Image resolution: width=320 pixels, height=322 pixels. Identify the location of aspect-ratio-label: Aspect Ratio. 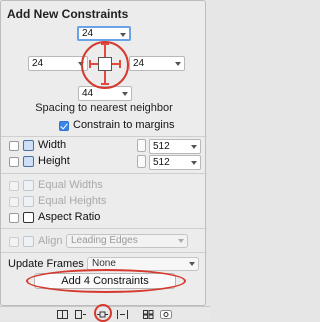
(69, 217).